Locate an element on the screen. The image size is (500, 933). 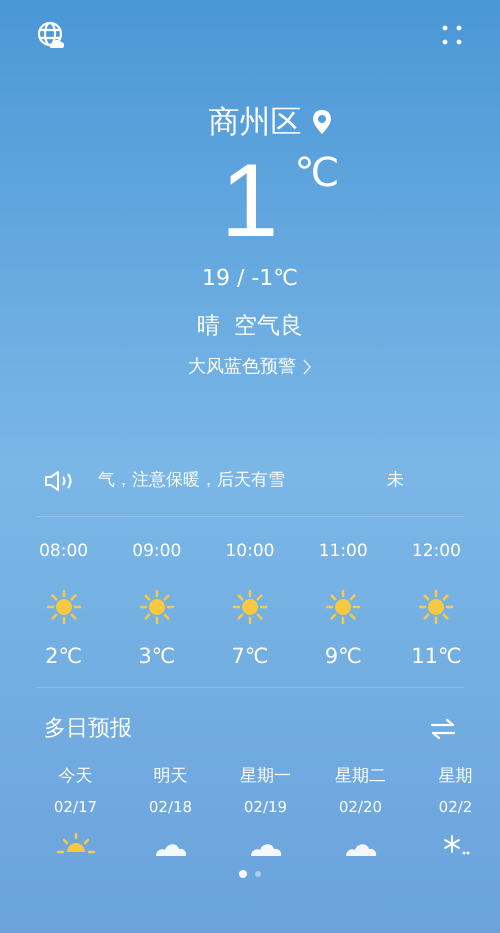
section-title: 多日预报 is located at coordinates (88, 729).